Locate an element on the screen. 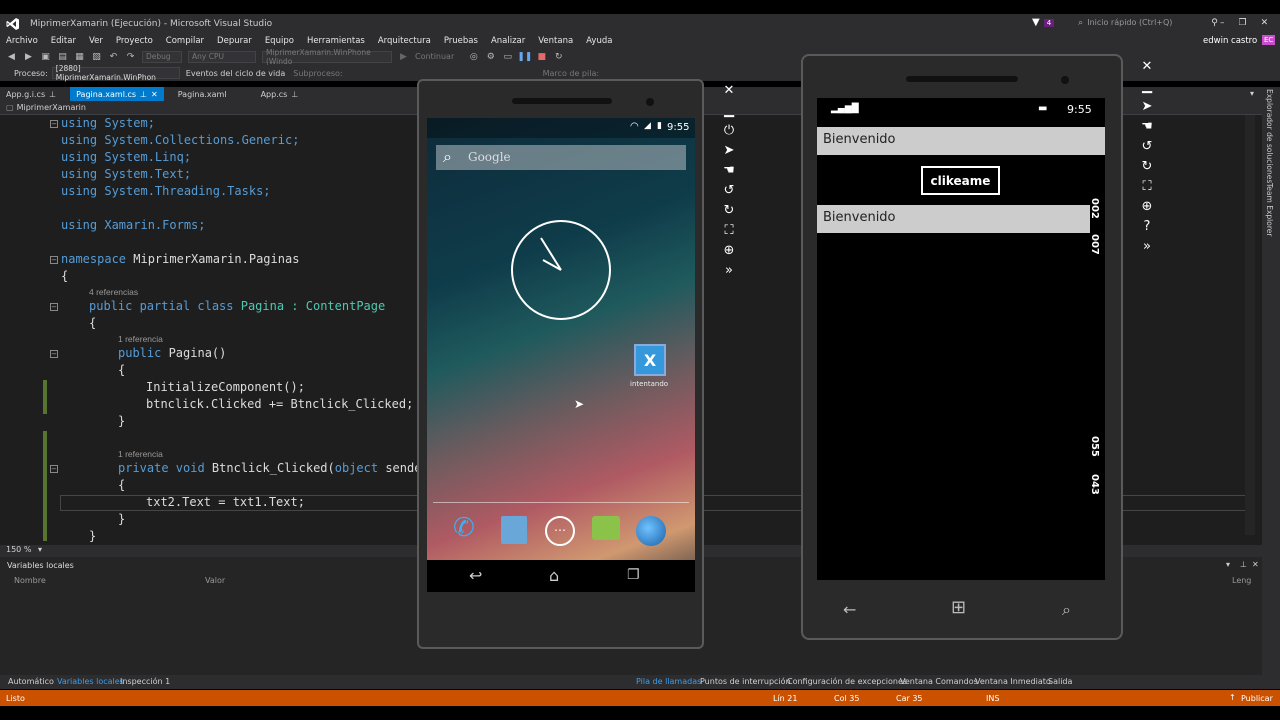  close-button: ✕ is located at coordinates (1265, 23).